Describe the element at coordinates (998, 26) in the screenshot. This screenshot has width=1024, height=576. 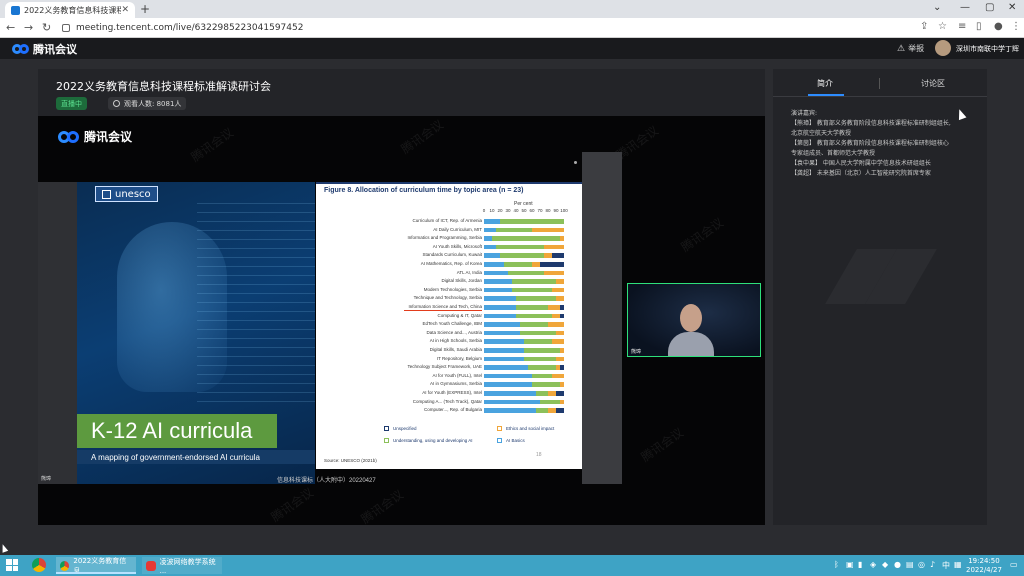
I see `profile-icon: ●` at that location.